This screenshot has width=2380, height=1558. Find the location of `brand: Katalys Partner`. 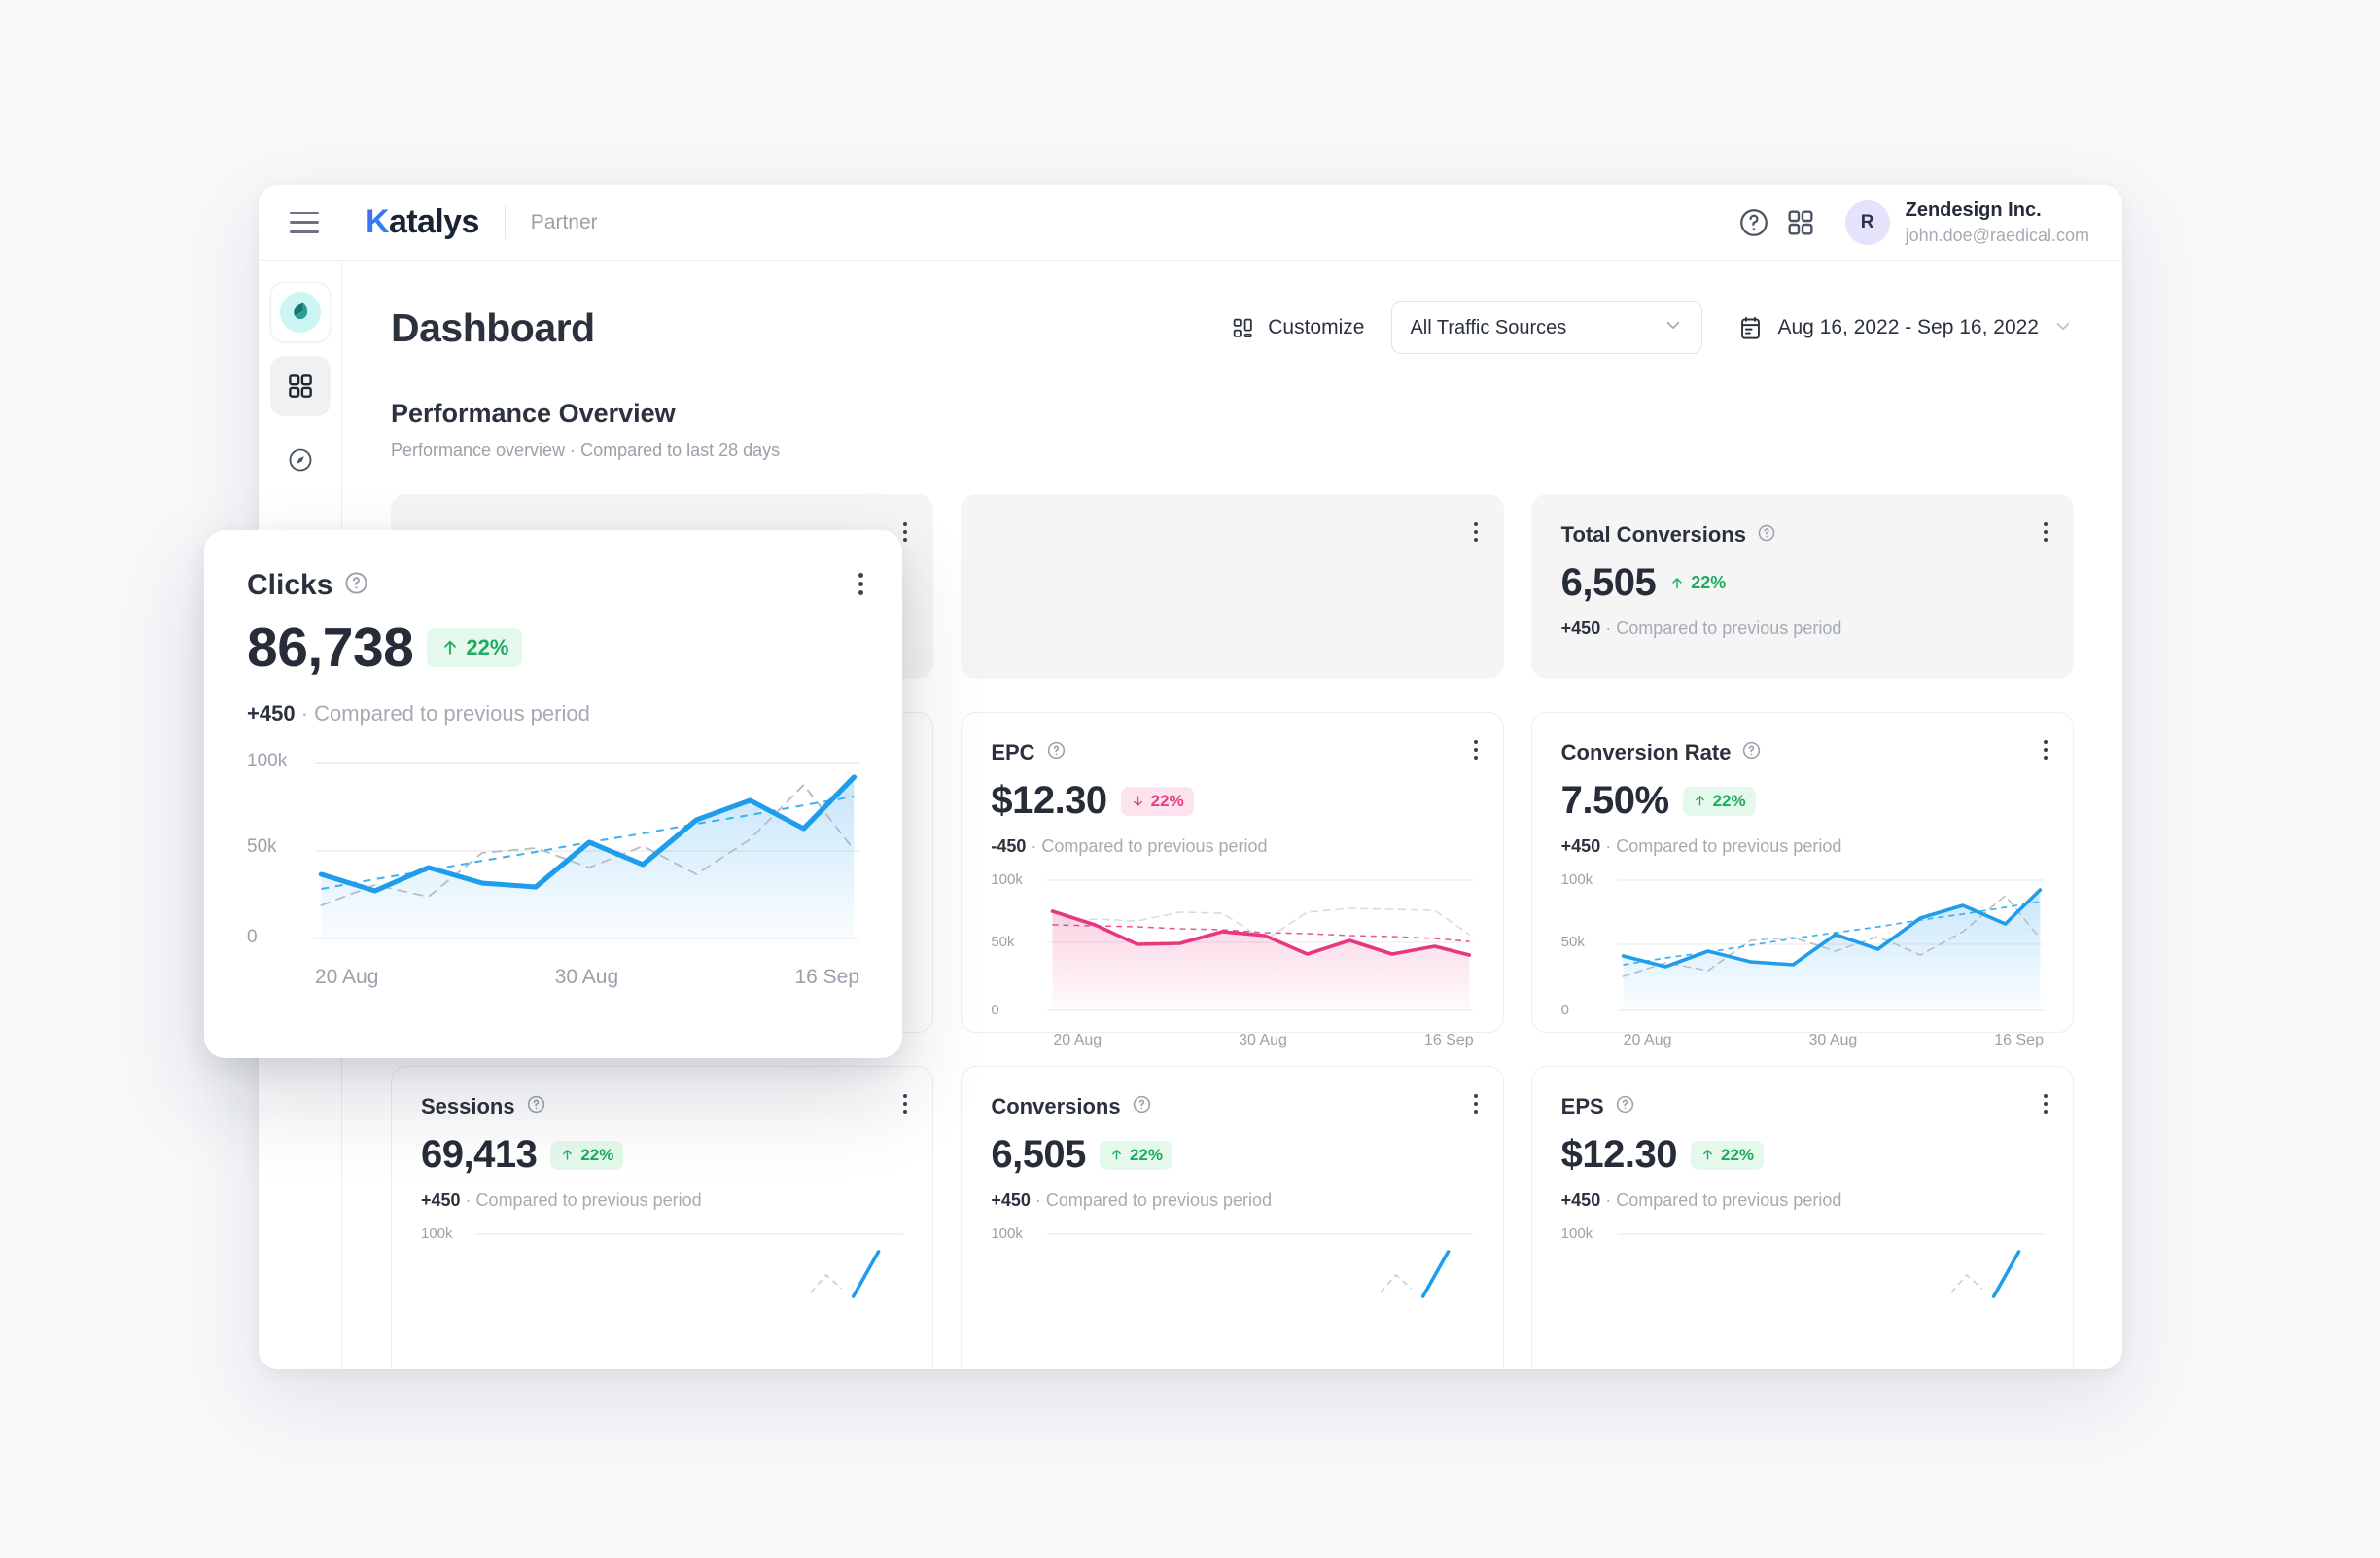

brand: Katalys Partner is located at coordinates (482, 222).